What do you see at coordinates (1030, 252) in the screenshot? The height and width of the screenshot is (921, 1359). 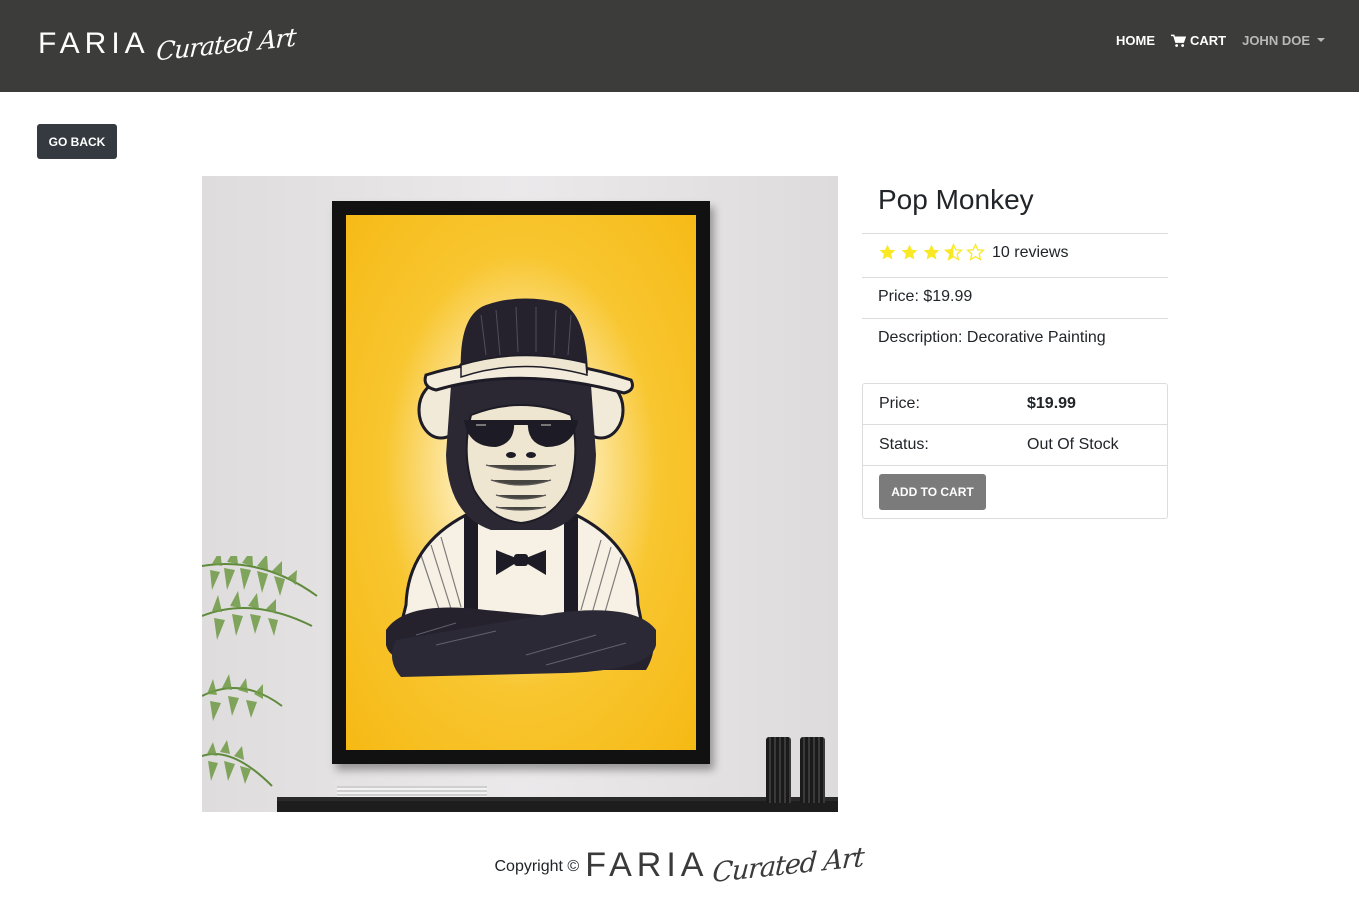 I see `reviews-count: 10 reviews` at bounding box center [1030, 252].